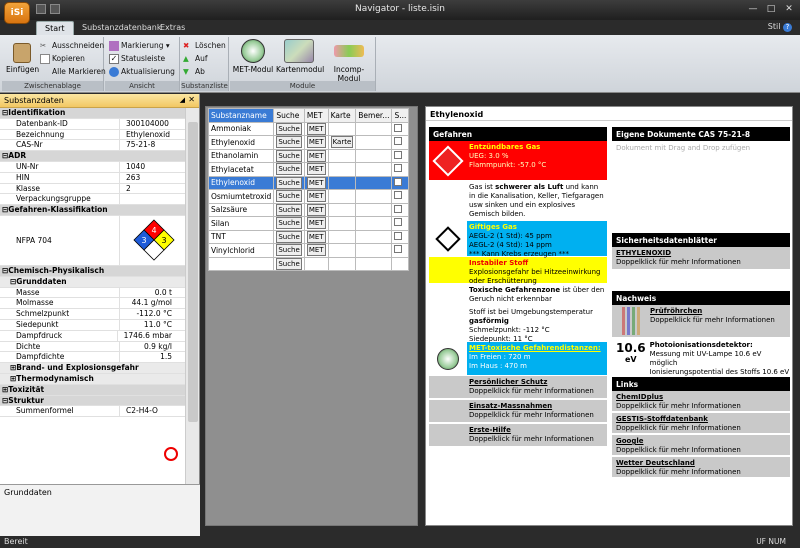 The image size is (800, 548). Describe the element at coordinates (93, 156) in the screenshot. I see `category-adr: ⊟ ADR` at that location.